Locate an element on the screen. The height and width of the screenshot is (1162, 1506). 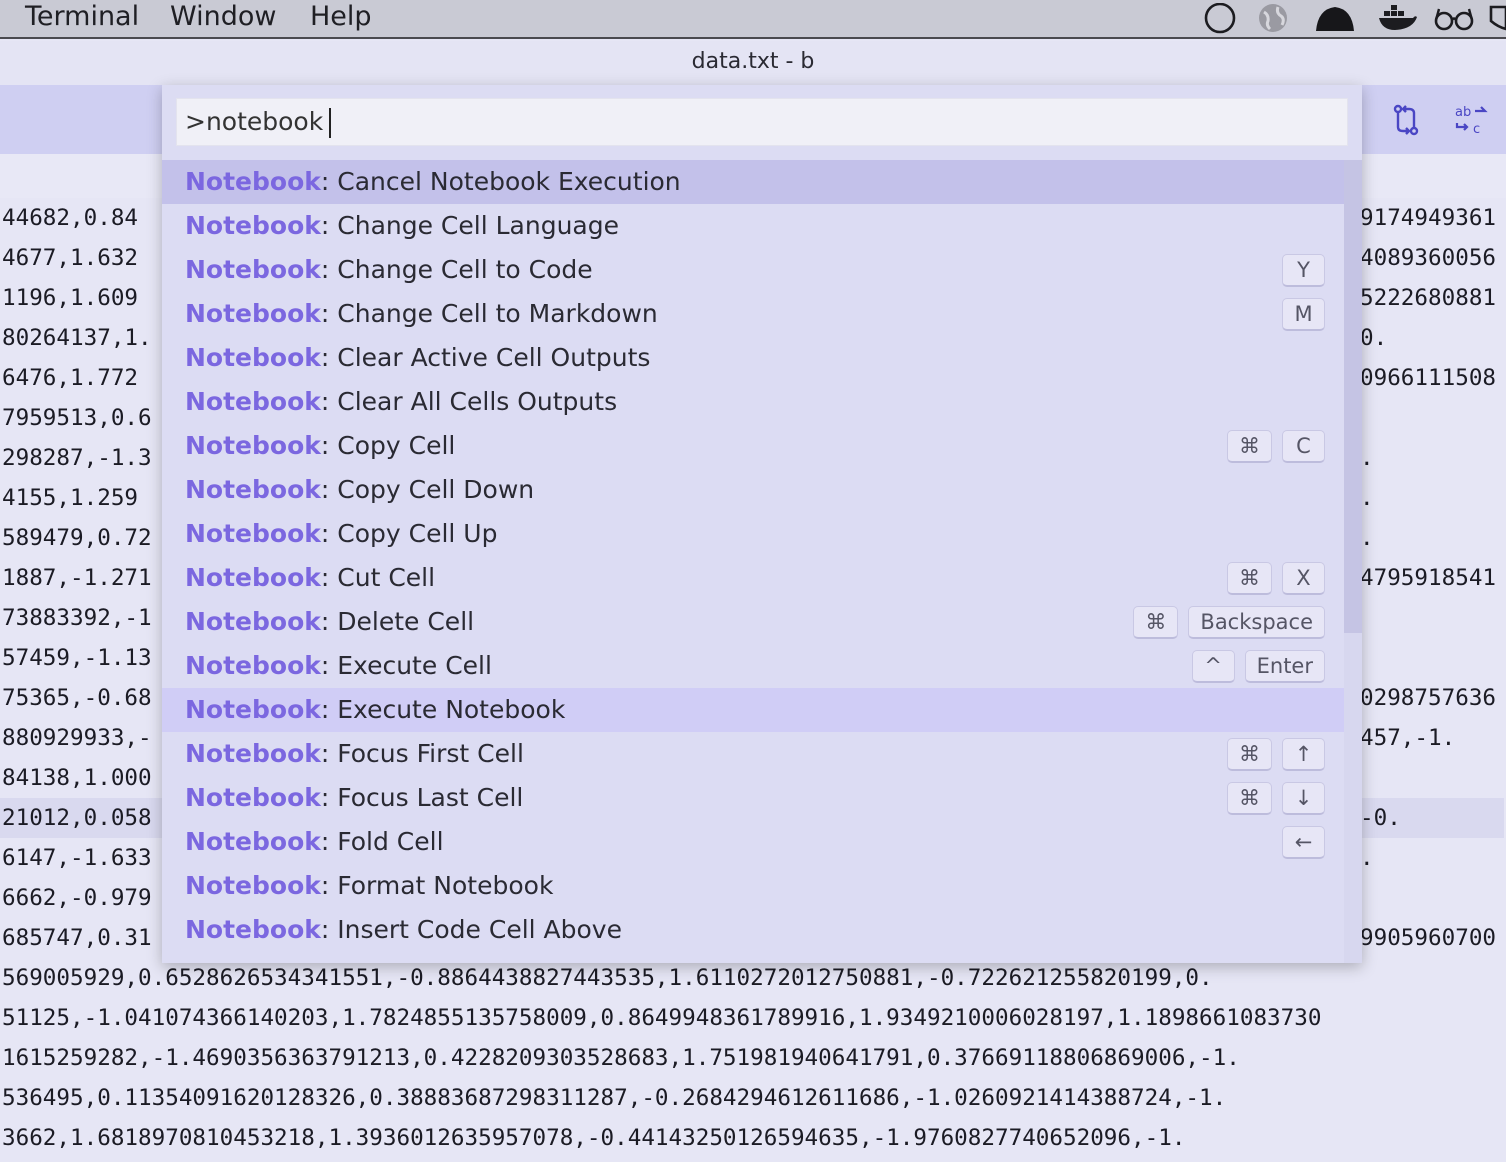
keybinding: ^ Enter is located at coordinates (1258, 667).